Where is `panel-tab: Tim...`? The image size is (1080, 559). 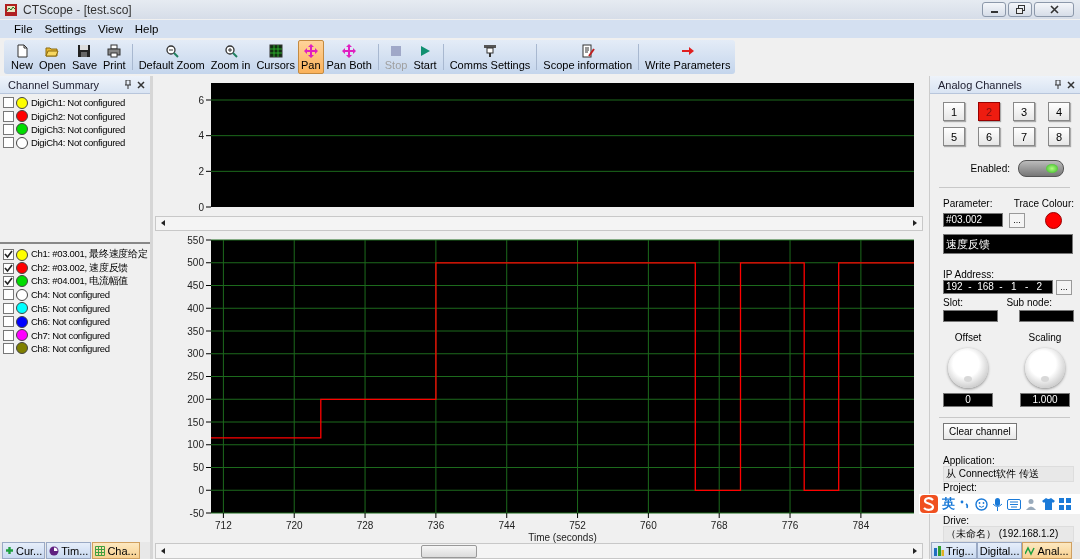 panel-tab: Tim... is located at coordinates (69, 550).